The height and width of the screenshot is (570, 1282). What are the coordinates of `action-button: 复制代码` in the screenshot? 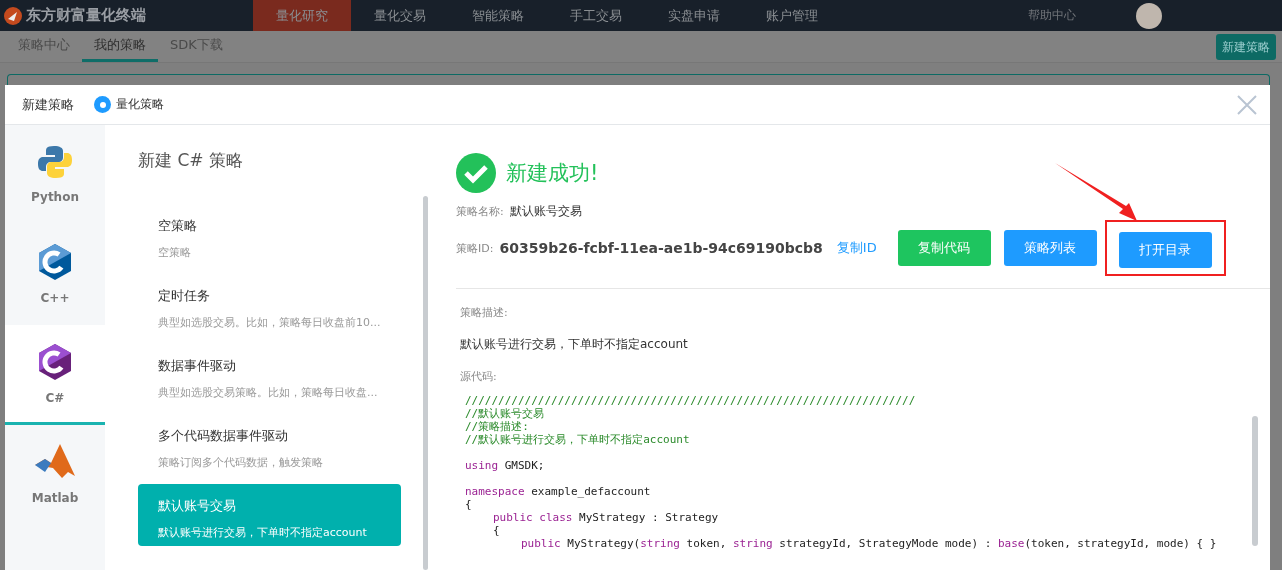 It's located at (944, 248).